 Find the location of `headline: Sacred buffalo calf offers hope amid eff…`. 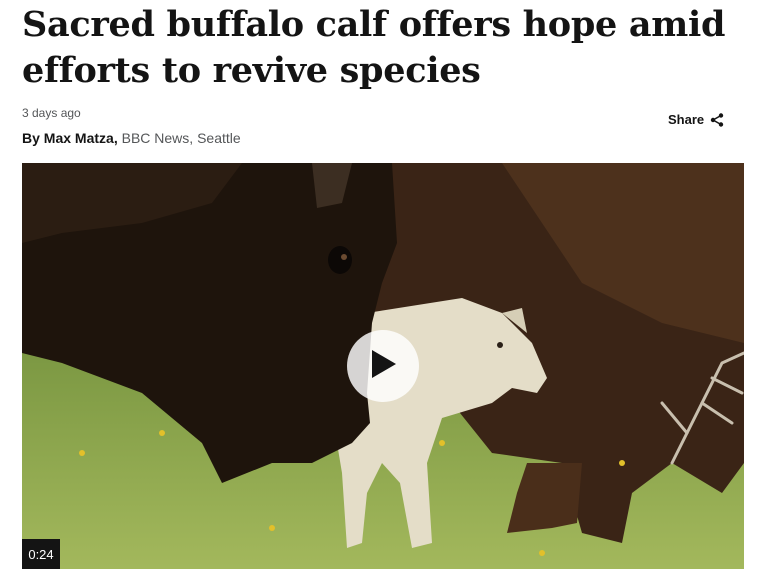

headline: Sacred buffalo calf offers hope amid eff… is located at coordinates (374, 47).